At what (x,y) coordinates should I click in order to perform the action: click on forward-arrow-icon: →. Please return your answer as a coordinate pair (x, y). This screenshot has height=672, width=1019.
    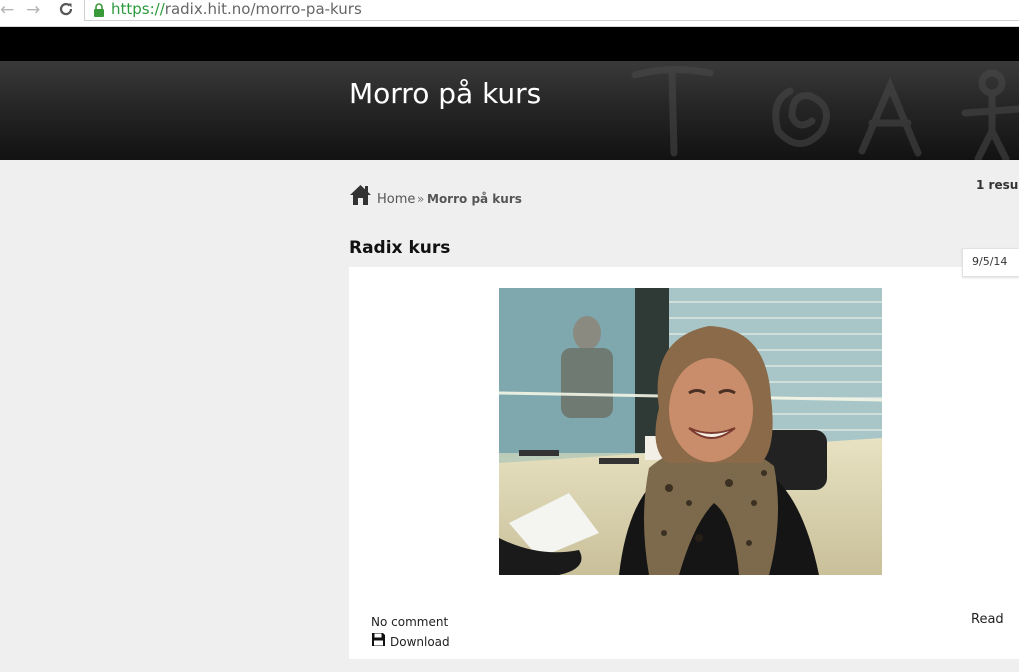
    Looking at the image, I should click on (35, 10).